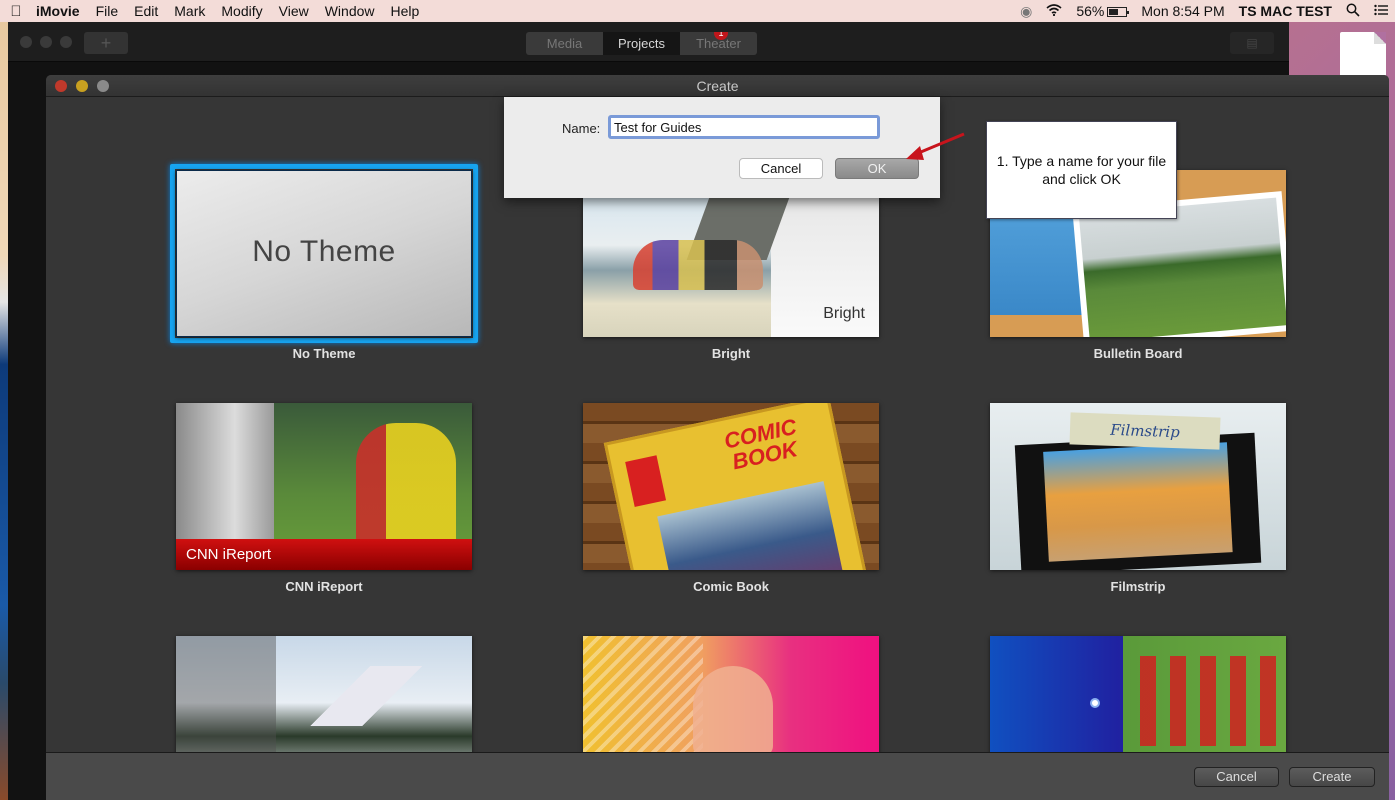  I want to click on plus-icon: +, so click(106, 43).